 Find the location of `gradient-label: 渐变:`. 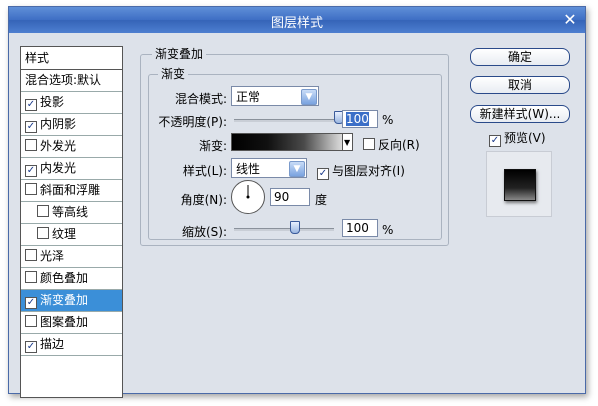

gradient-label: 渐变: is located at coordinates (212, 146).